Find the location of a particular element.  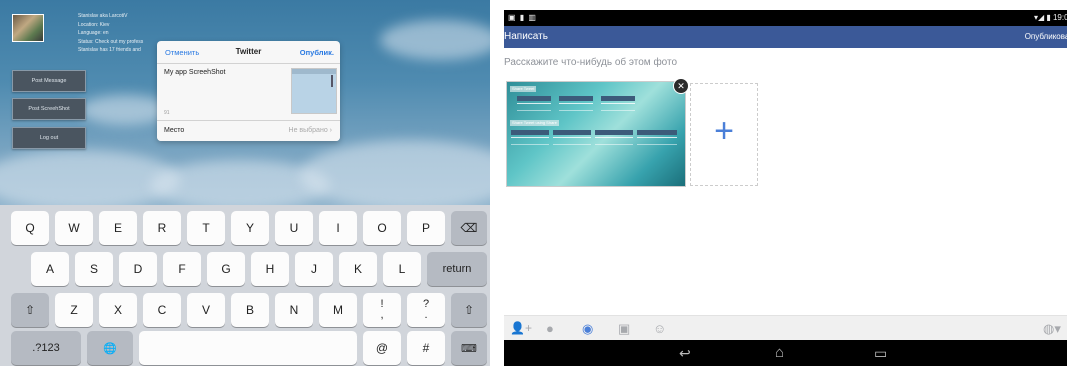

location-label: Место is located at coordinates (174, 130).